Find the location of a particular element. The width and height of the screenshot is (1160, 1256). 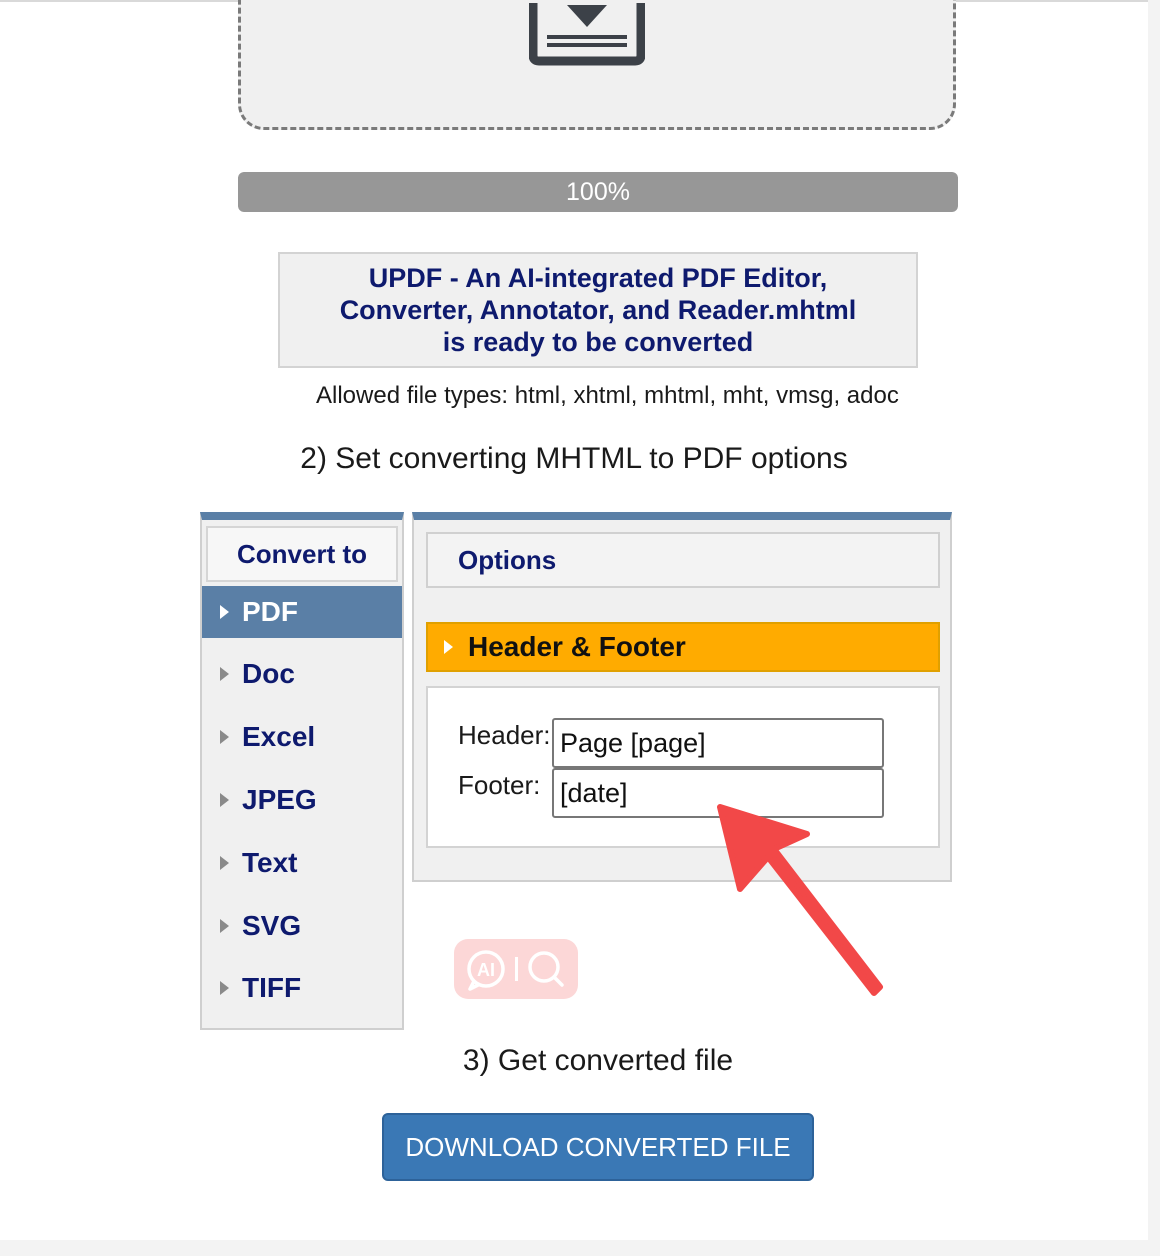

format-label: Excel is located at coordinates (279, 736).